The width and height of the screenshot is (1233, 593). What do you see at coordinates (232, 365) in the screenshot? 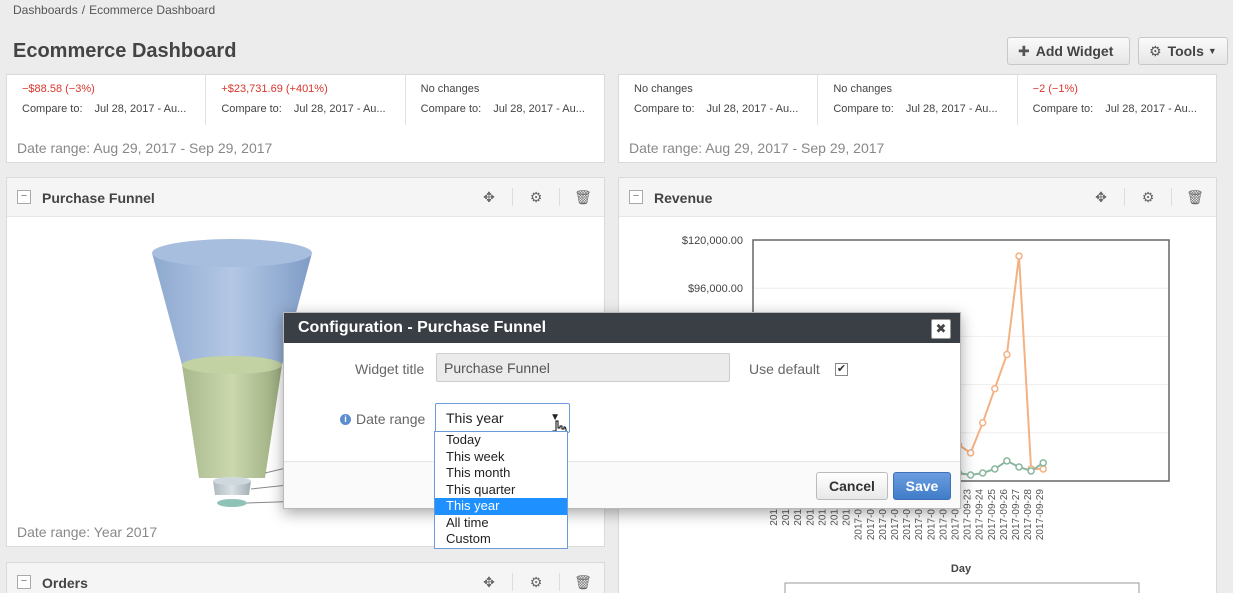
I see `funnel-mid-ellipse` at bounding box center [232, 365].